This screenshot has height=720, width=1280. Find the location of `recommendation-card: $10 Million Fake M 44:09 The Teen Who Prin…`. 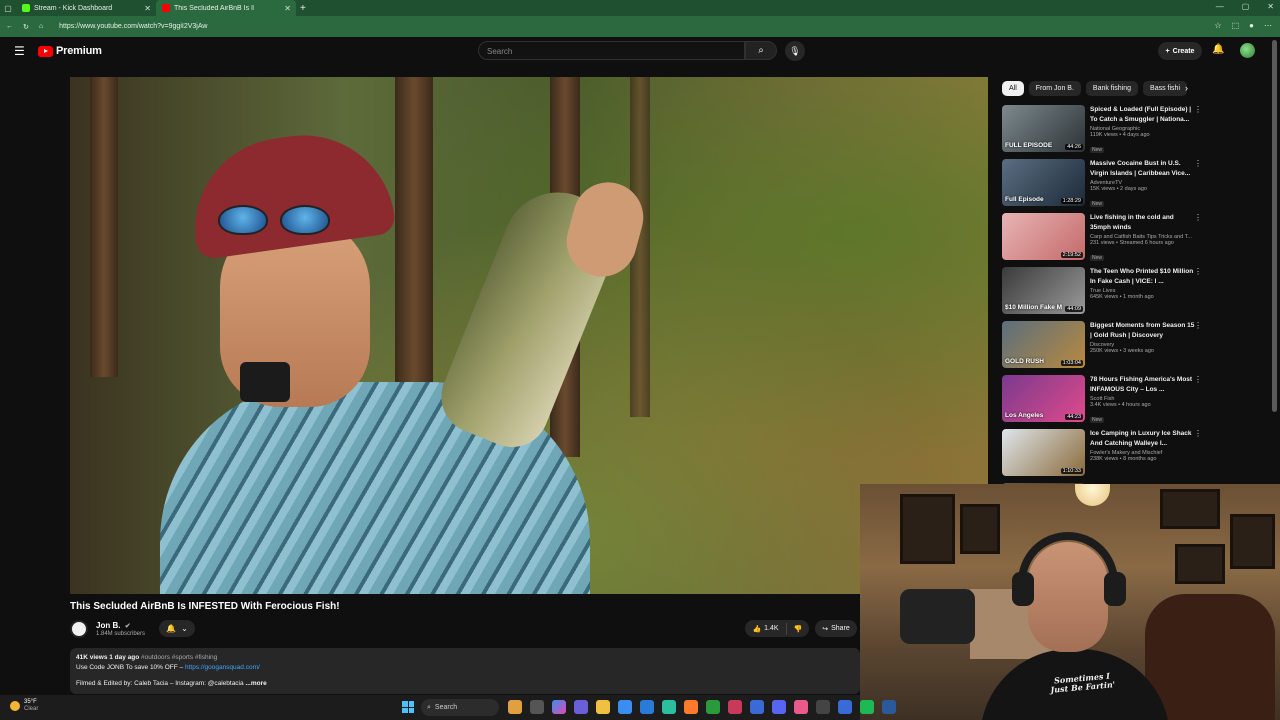

recommendation-card: $10 Million Fake M 44:09 The Teen Who Prin… is located at coordinates (1102, 292).